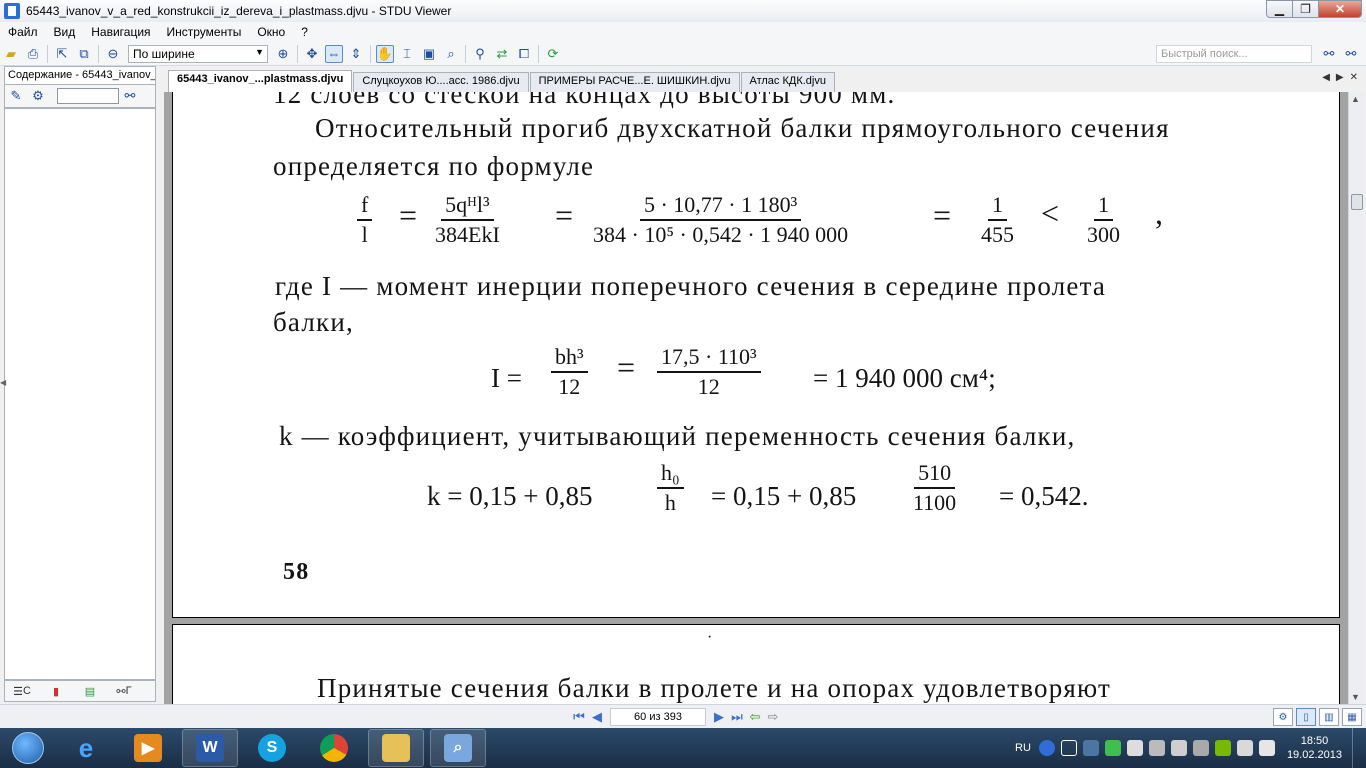 This screenshot has width=1366, height=768. Describe the element at coordinates (88, 96) in the screenshot. I see `side-search-input` at that location.